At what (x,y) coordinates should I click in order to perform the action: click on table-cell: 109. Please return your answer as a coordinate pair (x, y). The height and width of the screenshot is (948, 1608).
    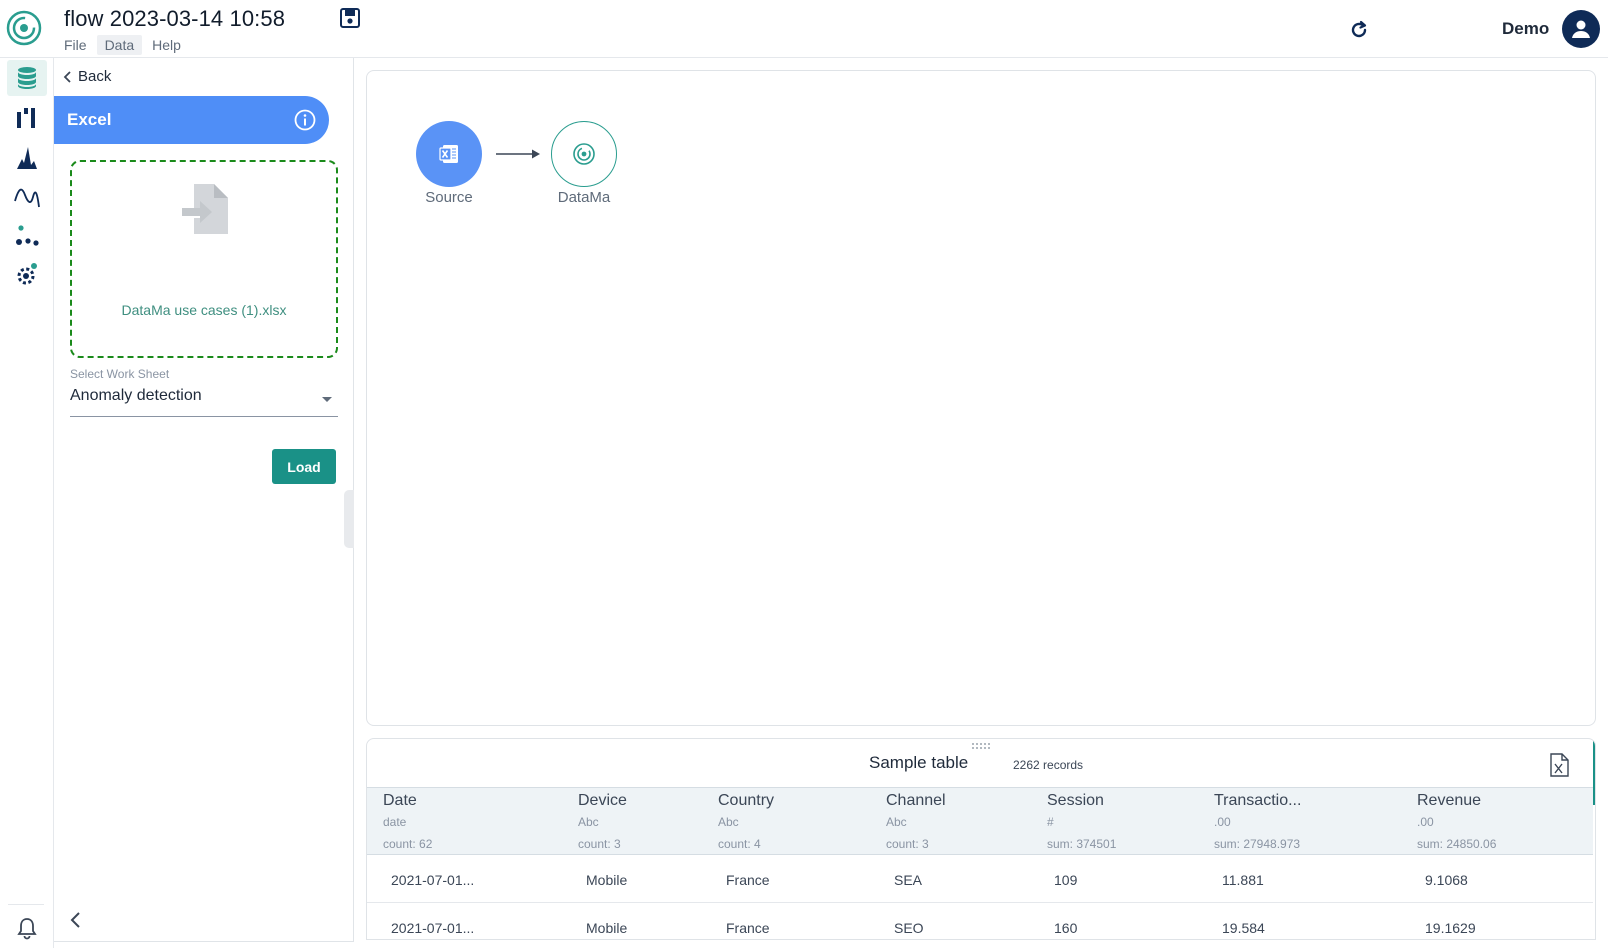
    Looking at the image, I should click on (1066, 880).